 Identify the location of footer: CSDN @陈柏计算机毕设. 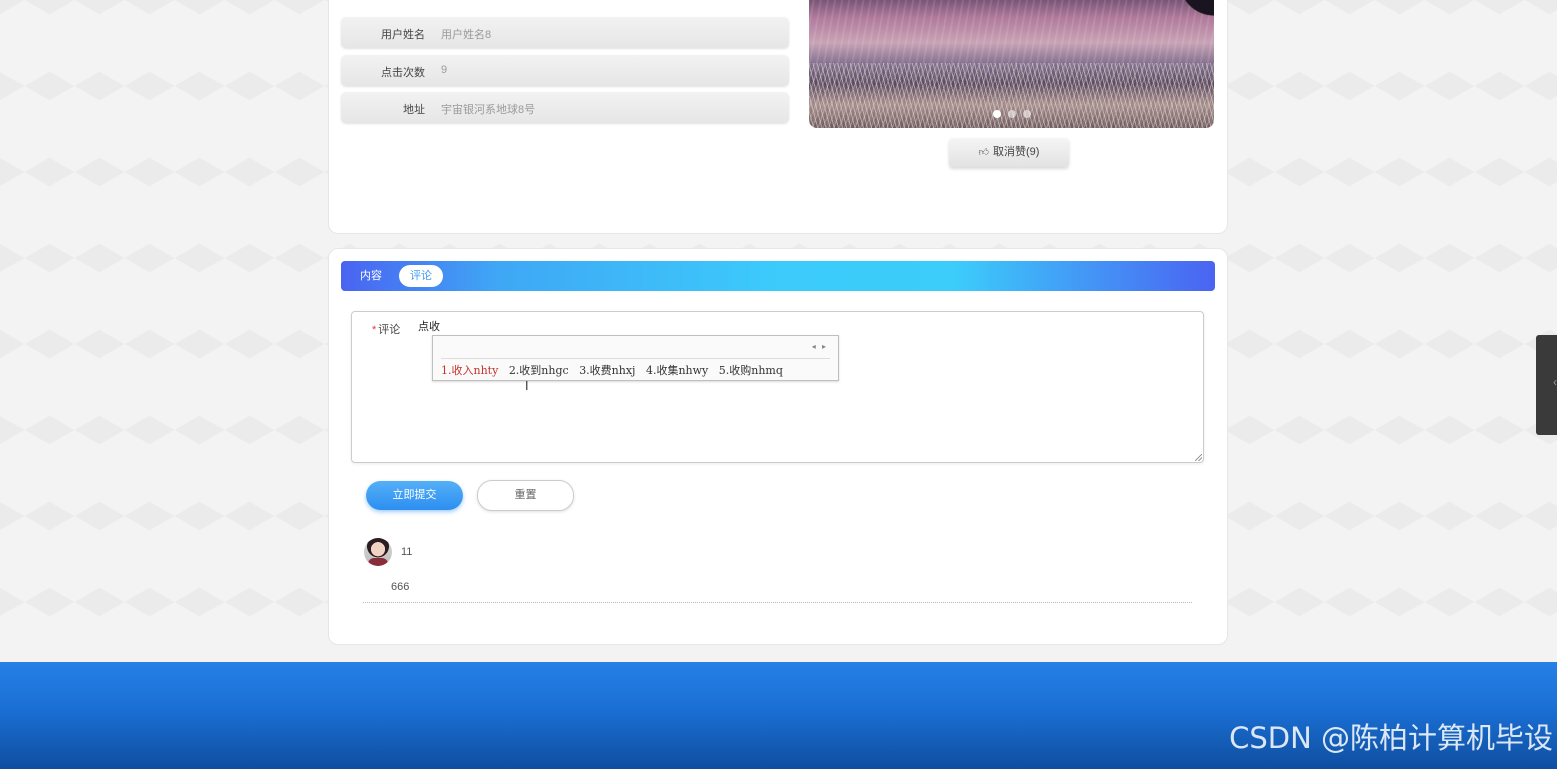
(778, 715).